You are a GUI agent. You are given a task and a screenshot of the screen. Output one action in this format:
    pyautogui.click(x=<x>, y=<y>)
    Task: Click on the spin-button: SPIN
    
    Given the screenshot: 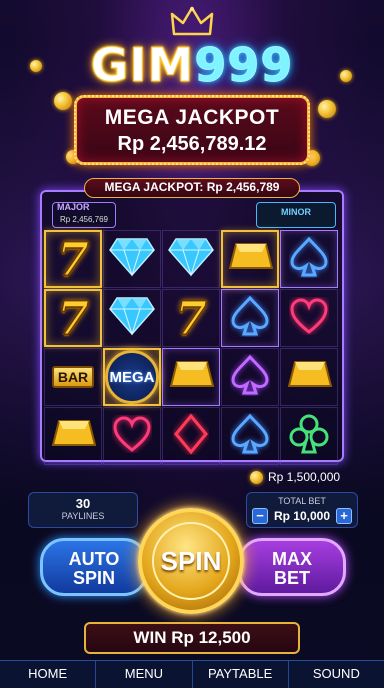 What is the action you would take?
    pyautogui.click(x=191, y=561)
    